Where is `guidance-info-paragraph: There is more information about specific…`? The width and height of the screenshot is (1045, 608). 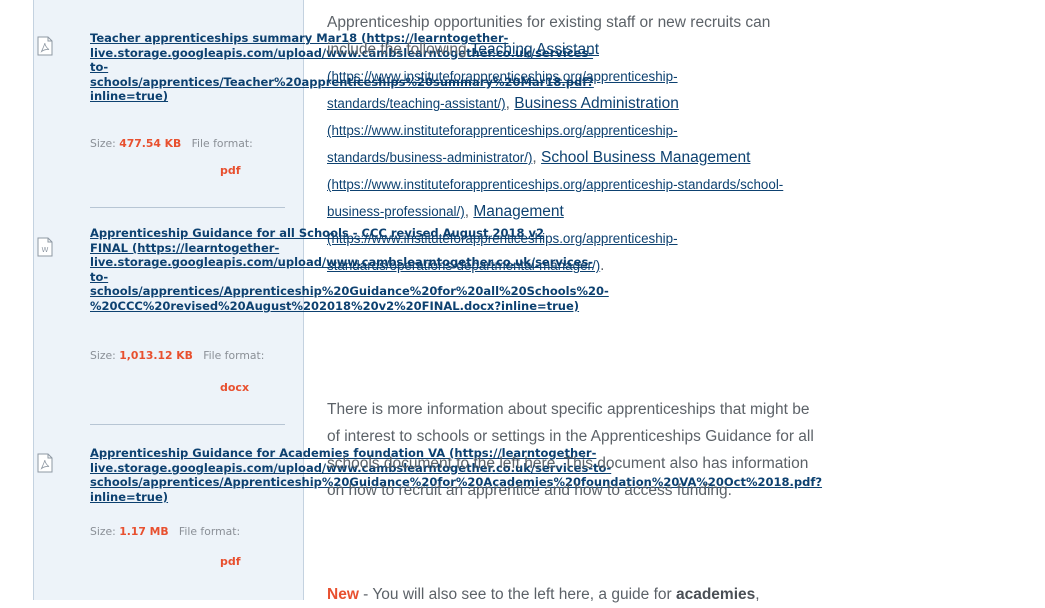
guidance-info-paragraph: There is more information about specific… is located at coordinates (686, 450).